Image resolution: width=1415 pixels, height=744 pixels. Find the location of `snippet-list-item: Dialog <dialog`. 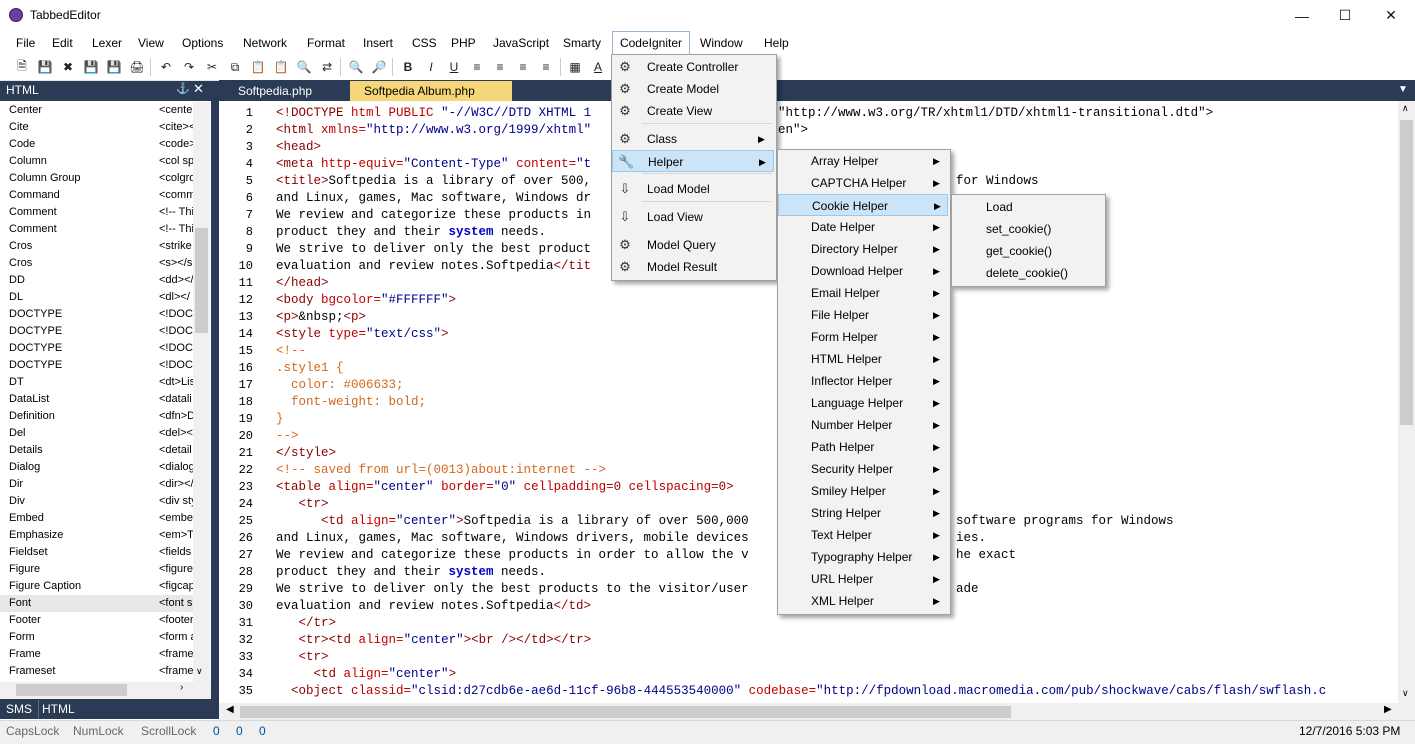

snippet-list-item: Dialog <dialog is located at coordinates (96, 467).